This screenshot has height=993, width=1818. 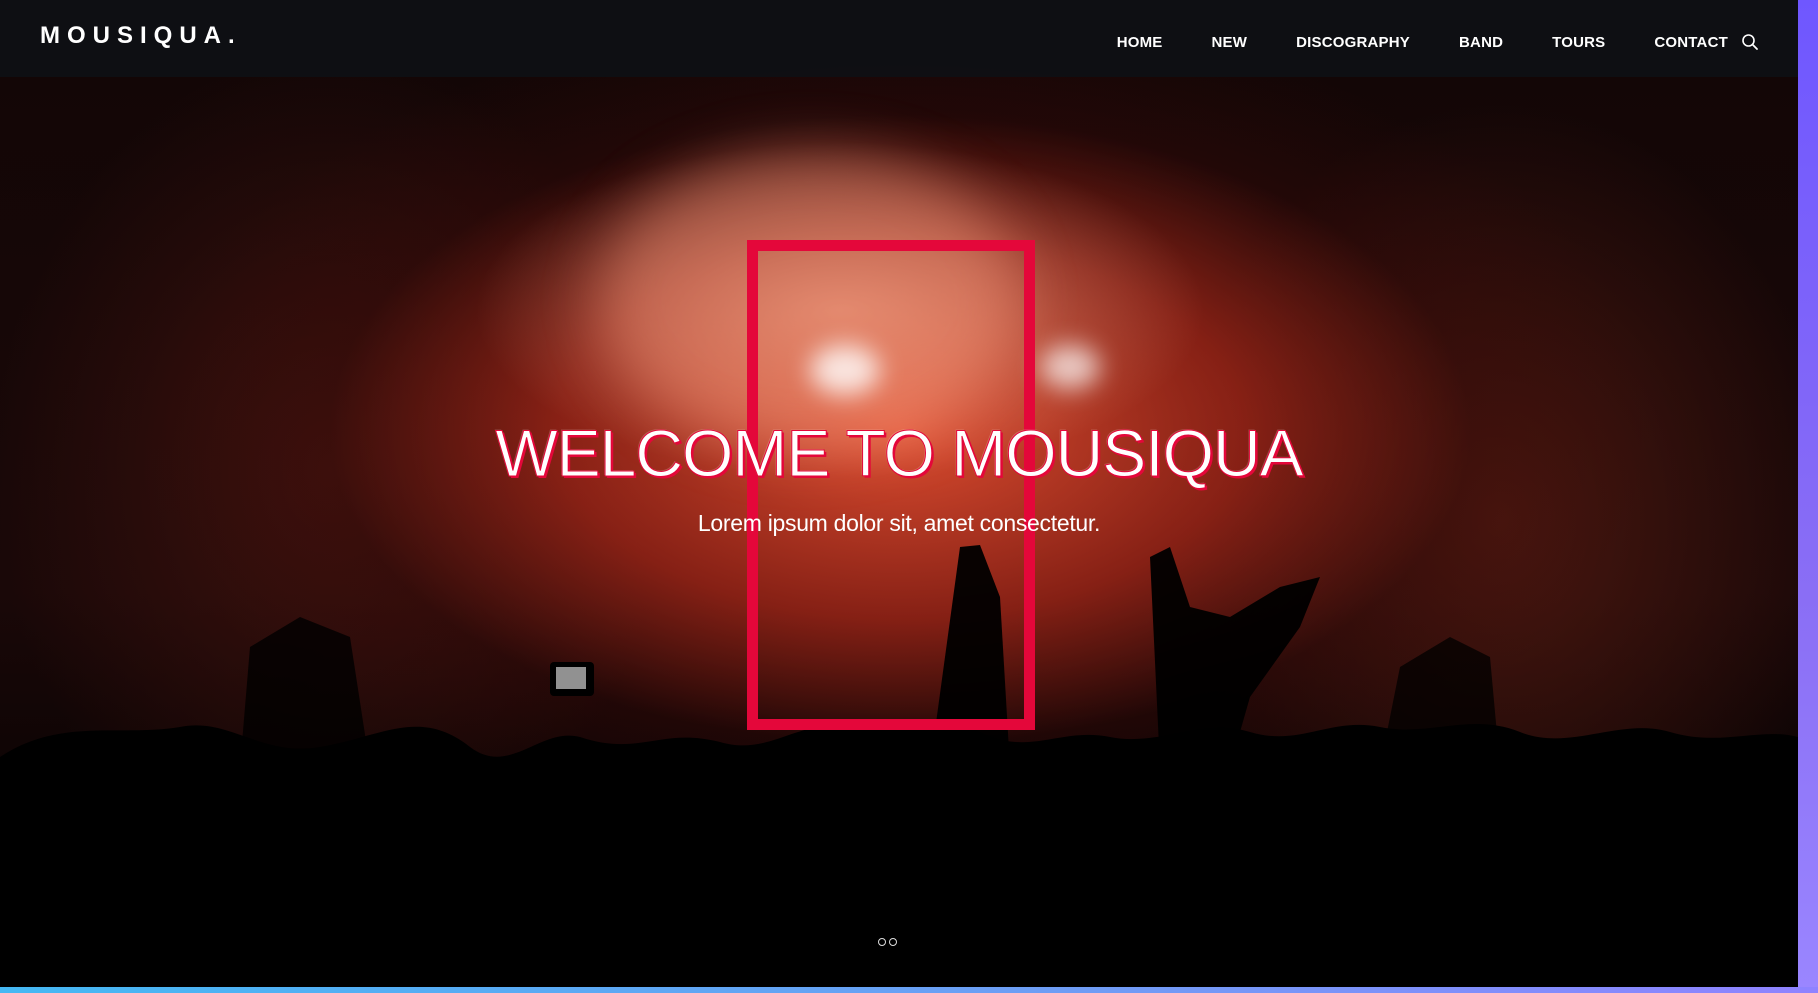 What do you see at coordinates (1481, 42) in the screenshot?
I see `nav-item-band: BAND` at bounding box center [1481, 42].